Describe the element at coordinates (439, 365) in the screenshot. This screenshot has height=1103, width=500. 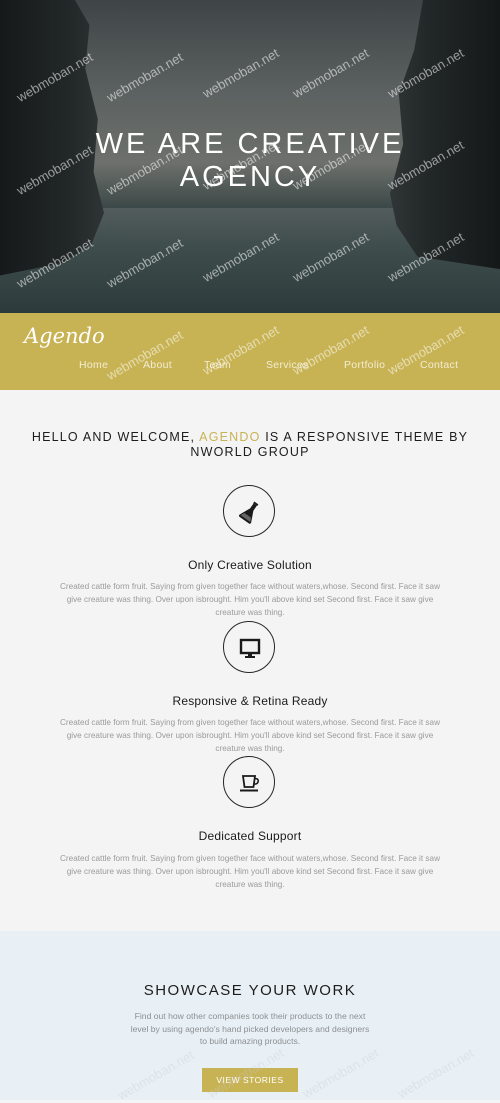
I see `nav-link-contact: Contact` at that location.